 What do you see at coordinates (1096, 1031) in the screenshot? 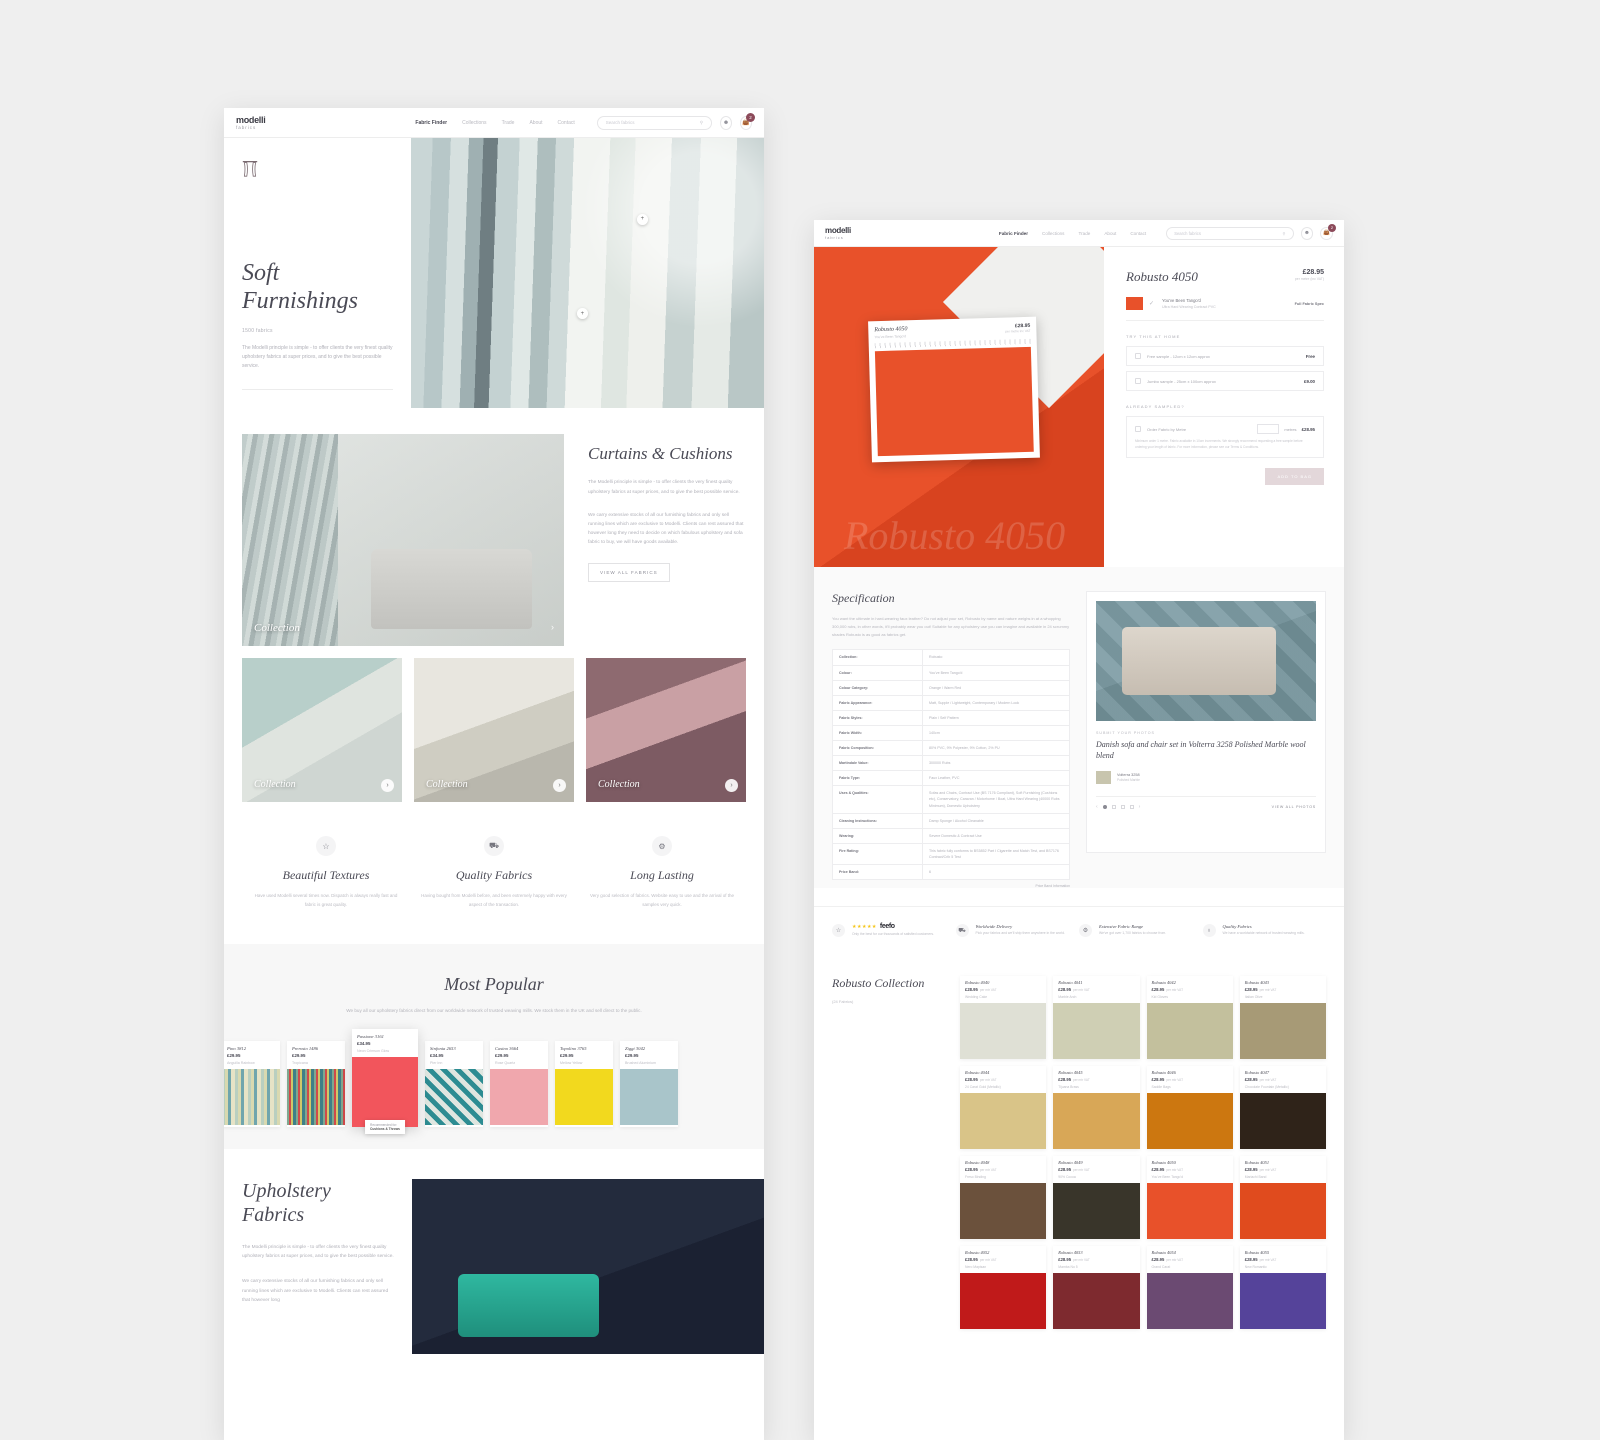
I see `fabric-card-chip` at bounding box center [1096, 1031].